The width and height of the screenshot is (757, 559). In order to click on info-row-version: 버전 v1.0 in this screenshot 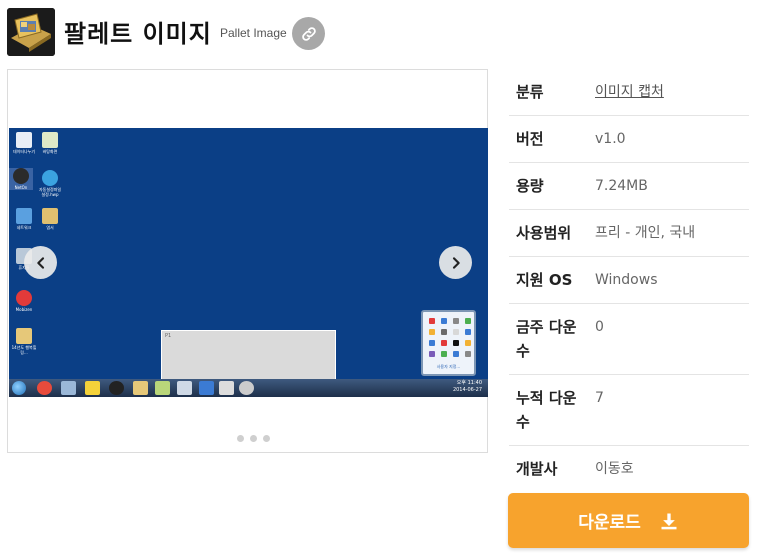, I will do `click(629, 139)`.